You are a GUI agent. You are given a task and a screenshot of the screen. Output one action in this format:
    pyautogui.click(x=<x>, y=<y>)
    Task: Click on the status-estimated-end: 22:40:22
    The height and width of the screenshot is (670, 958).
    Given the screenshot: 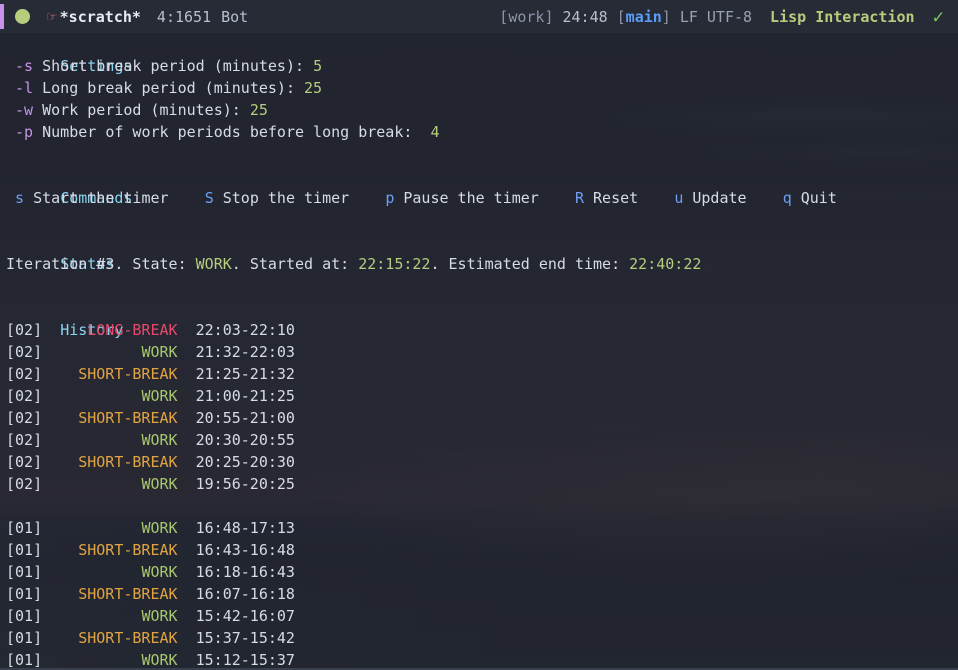 What is the action you would take?
    pyautogui.click(x=665, y=264)
    